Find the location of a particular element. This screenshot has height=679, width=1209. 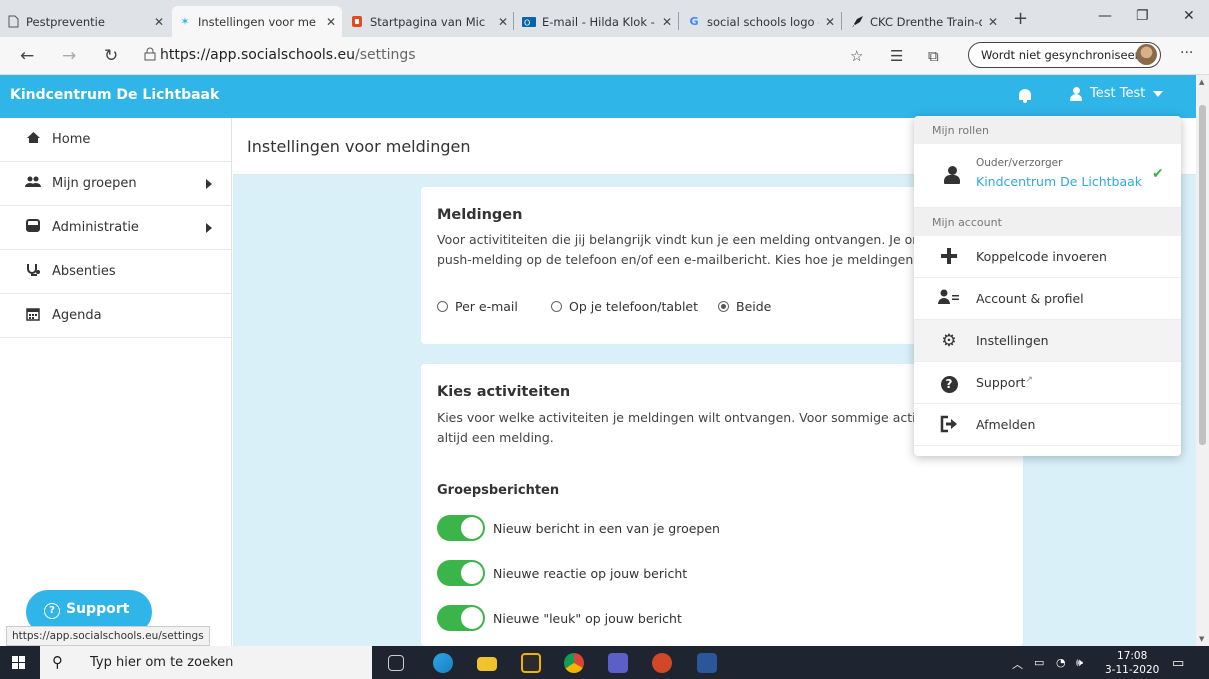

tab-instellingen: ✶ Instellingen voor me ✕ is located at coordinates (257, 21).